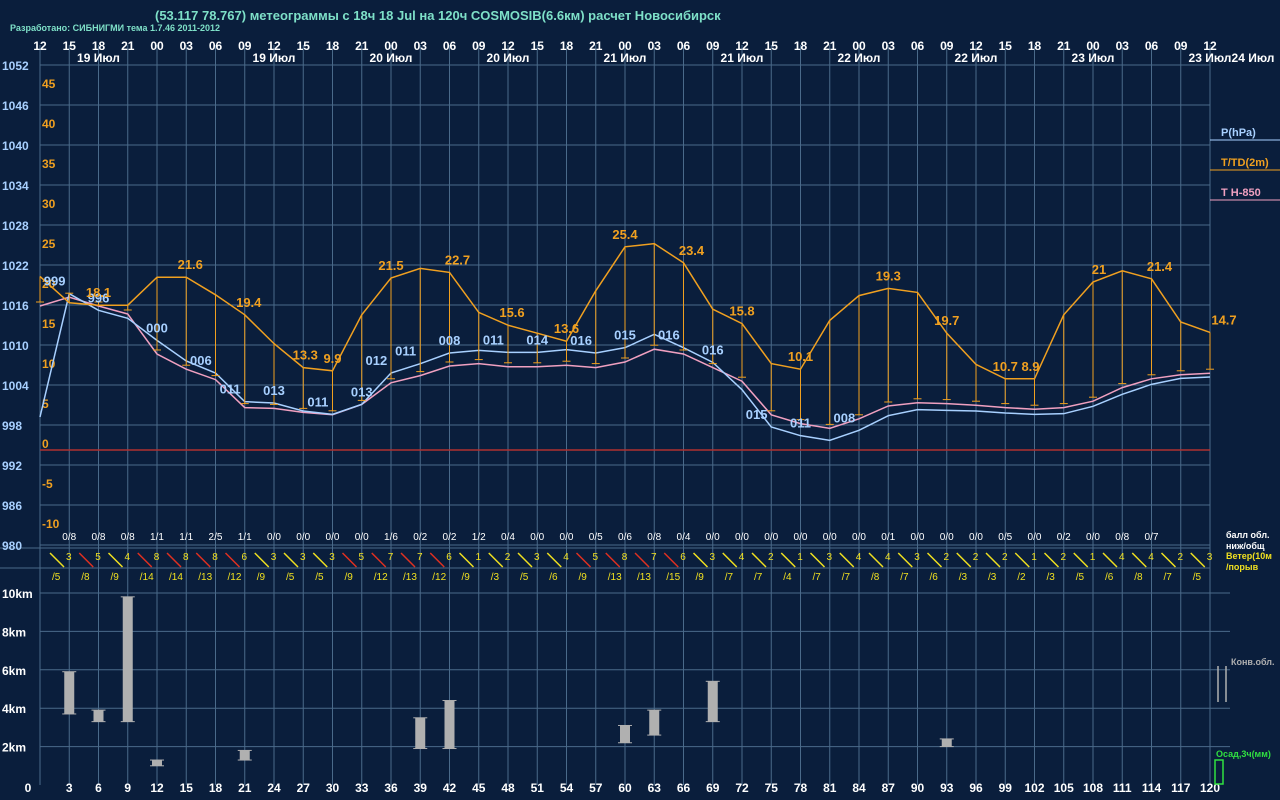 The width and height of the screenshot is (1280, 800). I want to click on forecast-hour-label: 81, so click(830, 788).